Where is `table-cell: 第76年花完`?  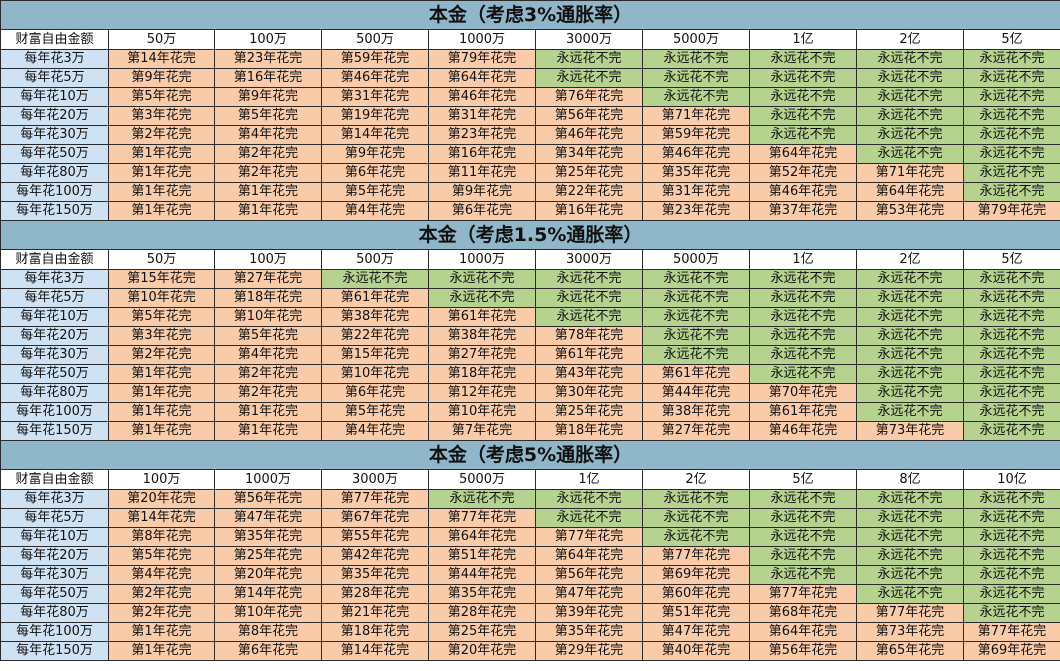 table-cell: 第76年花完 is located at coordinates (589, 97).